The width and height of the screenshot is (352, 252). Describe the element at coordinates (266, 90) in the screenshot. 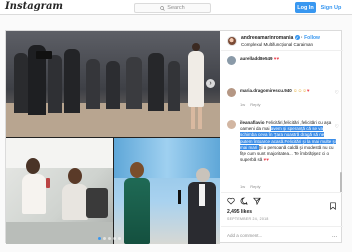

I see `commenter-username: maria.dragomirescu.940` at that location.